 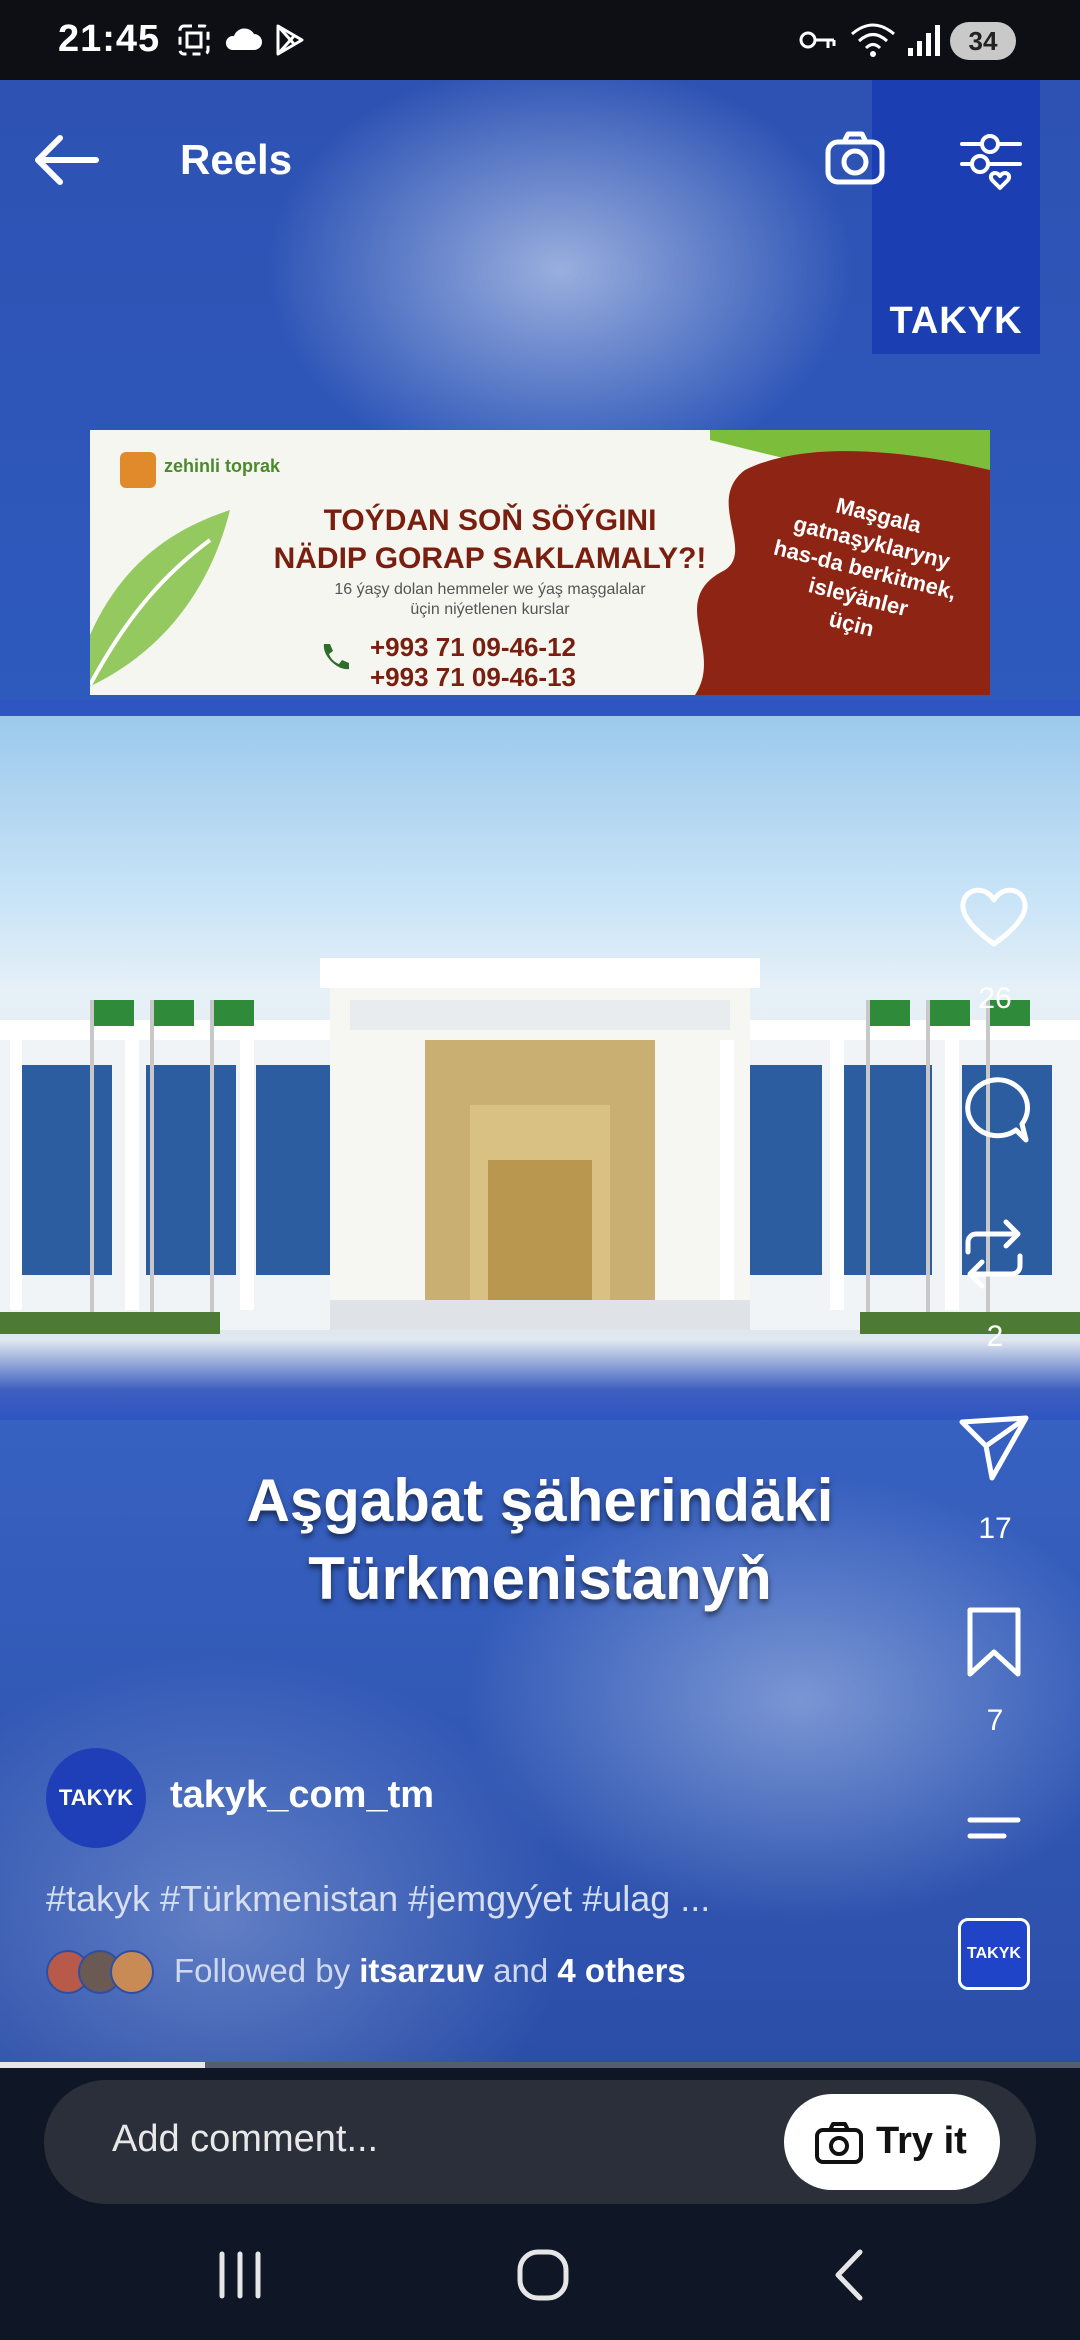 What do you see at coordinates (621, 1970) in the screenshot?
I see `followed-by-others: 4 others` at bounding box center [621, 1970].